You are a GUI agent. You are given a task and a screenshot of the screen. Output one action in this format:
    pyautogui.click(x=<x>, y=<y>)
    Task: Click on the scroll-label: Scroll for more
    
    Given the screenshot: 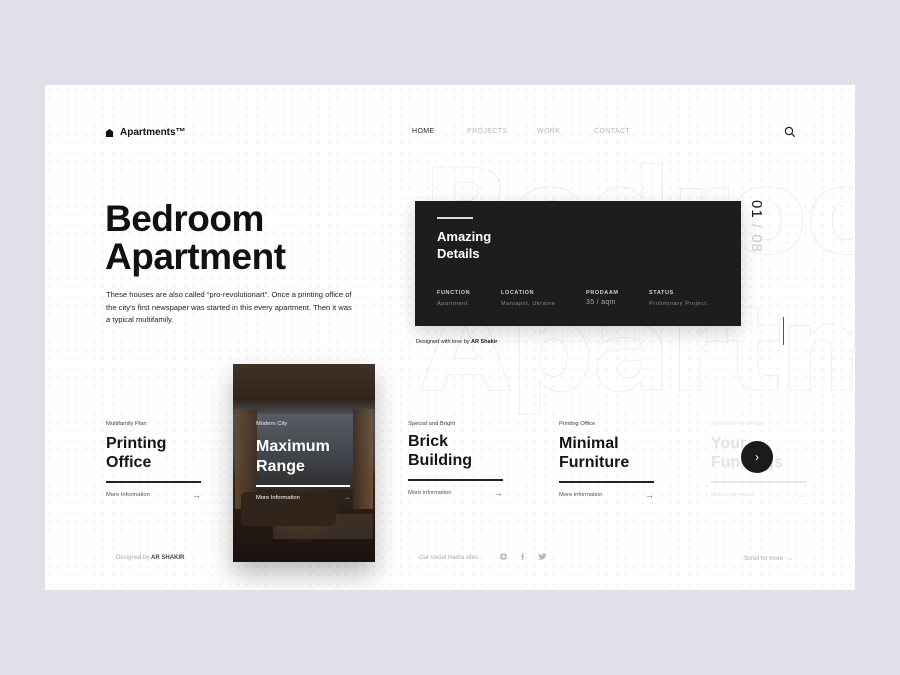 What is the action you would take?
    pyautogui.click(x=764, y=559)
    